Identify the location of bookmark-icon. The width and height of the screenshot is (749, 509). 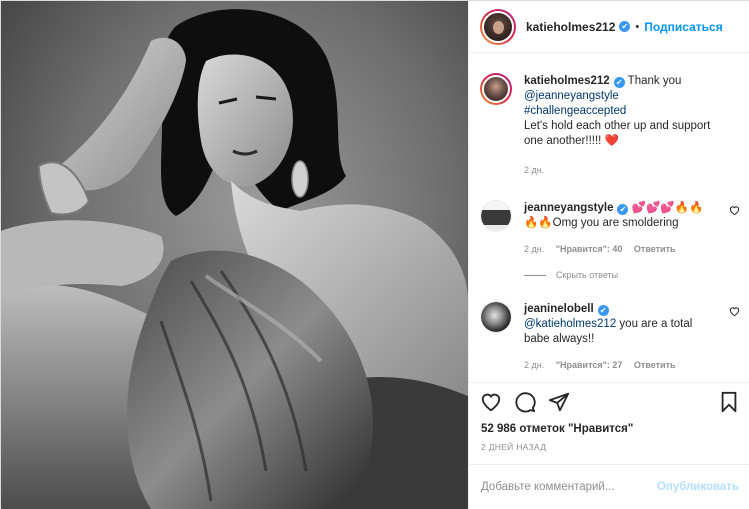
(729, 402).